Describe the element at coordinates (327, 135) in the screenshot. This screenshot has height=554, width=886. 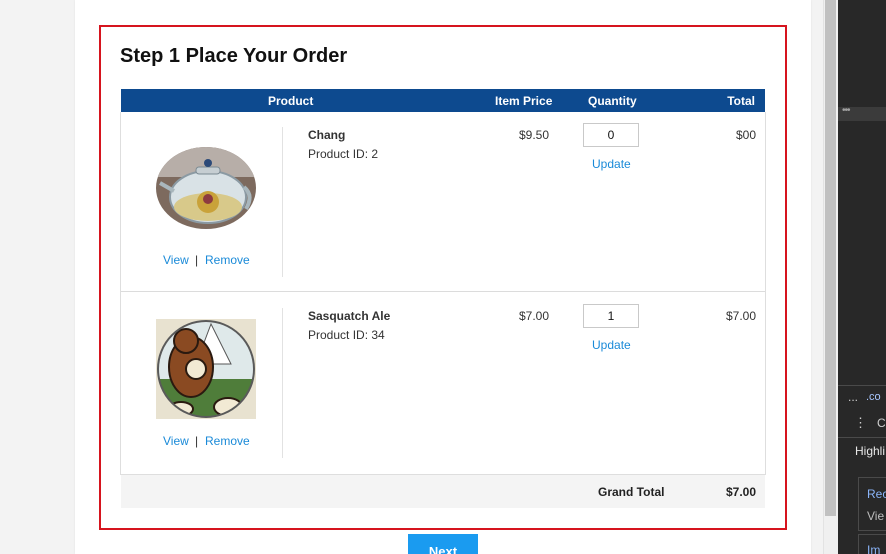
I see `product-name: Chang` at that location.